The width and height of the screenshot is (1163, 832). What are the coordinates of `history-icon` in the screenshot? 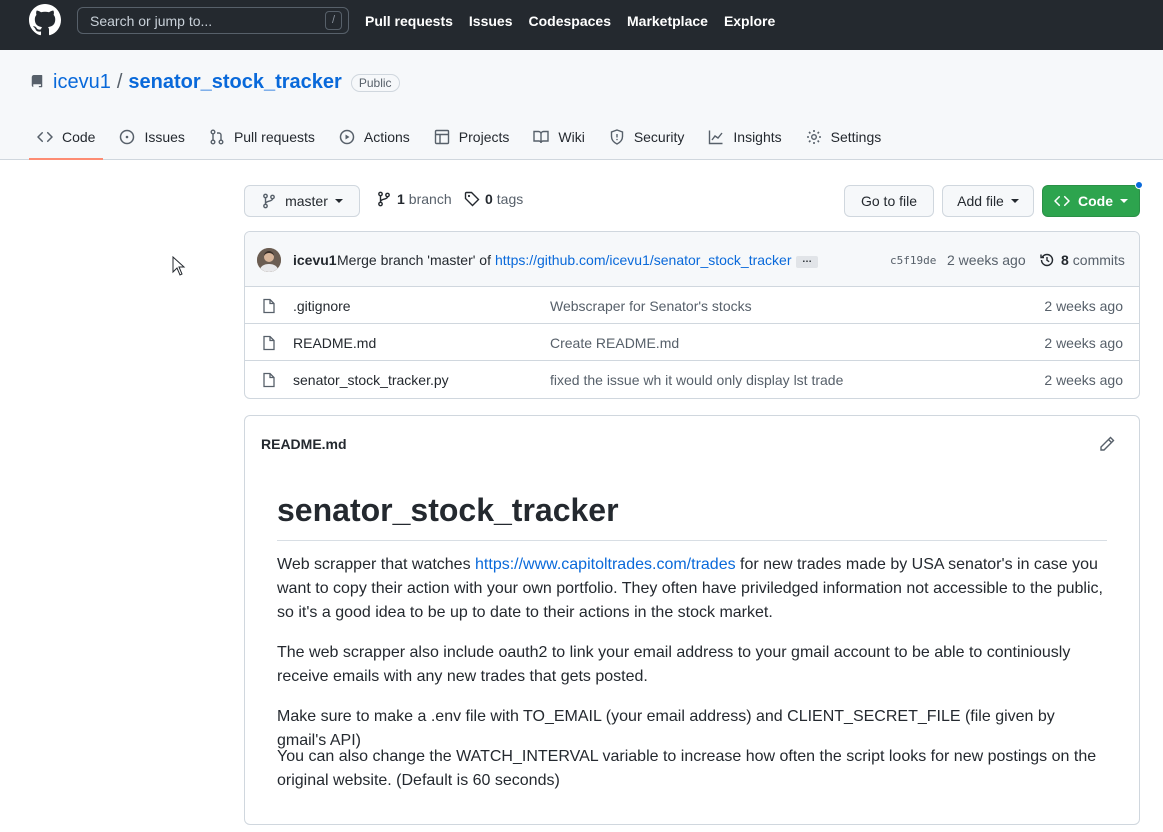 It's located at (1047, 260).